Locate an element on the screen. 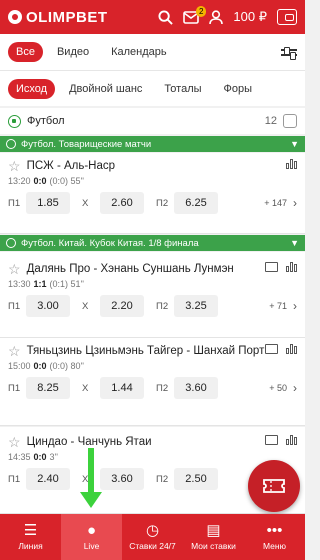 The width and height of the screenshot is (320, 560). odds-button: 8.25 is located at coordinates (48, 388).